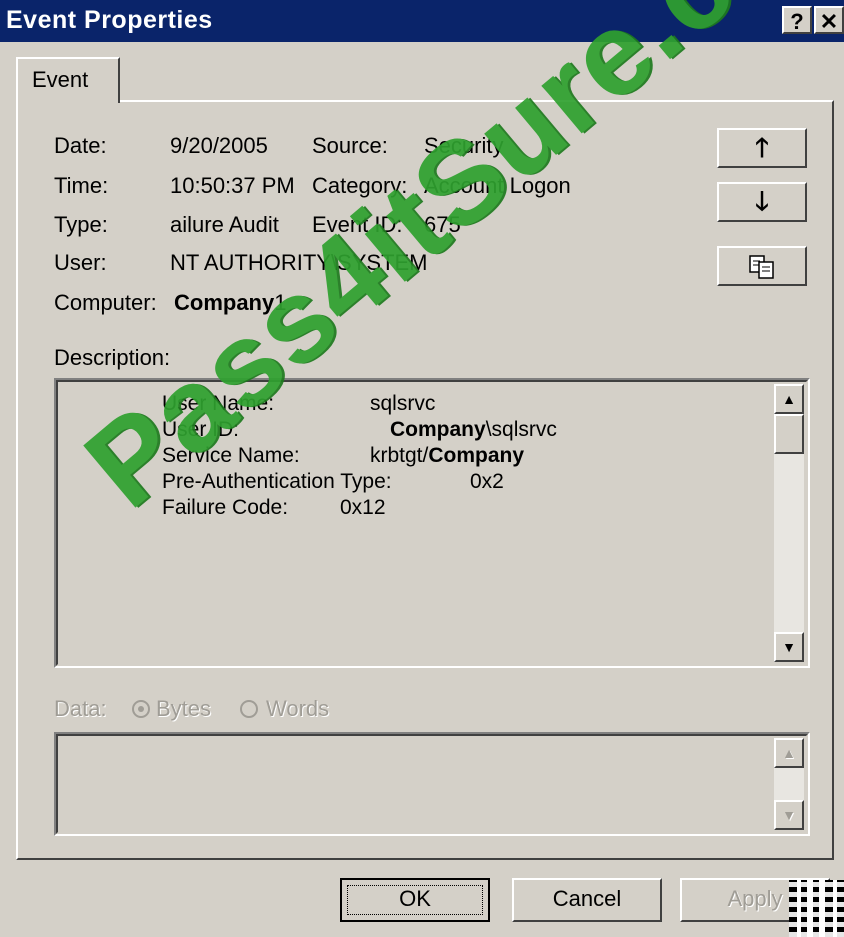 This screenshot has height=937, width=844. Describe the element at coordinates (464, 145) in the screenshot. I see `source-value: Security` at that location.